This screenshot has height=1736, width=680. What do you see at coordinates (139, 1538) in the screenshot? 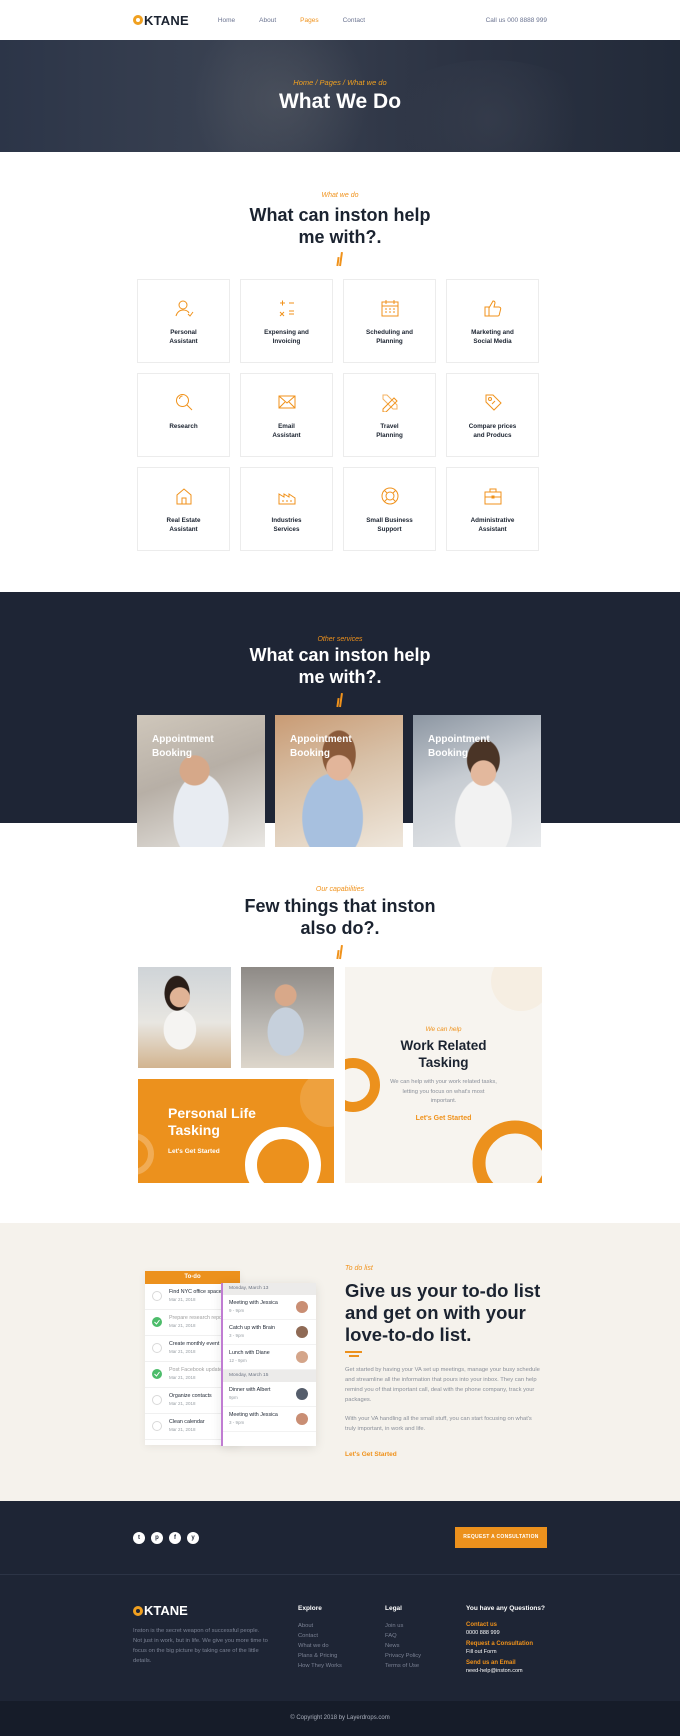
I see `twitter-icon: t` at bounding box center [139, 1538].